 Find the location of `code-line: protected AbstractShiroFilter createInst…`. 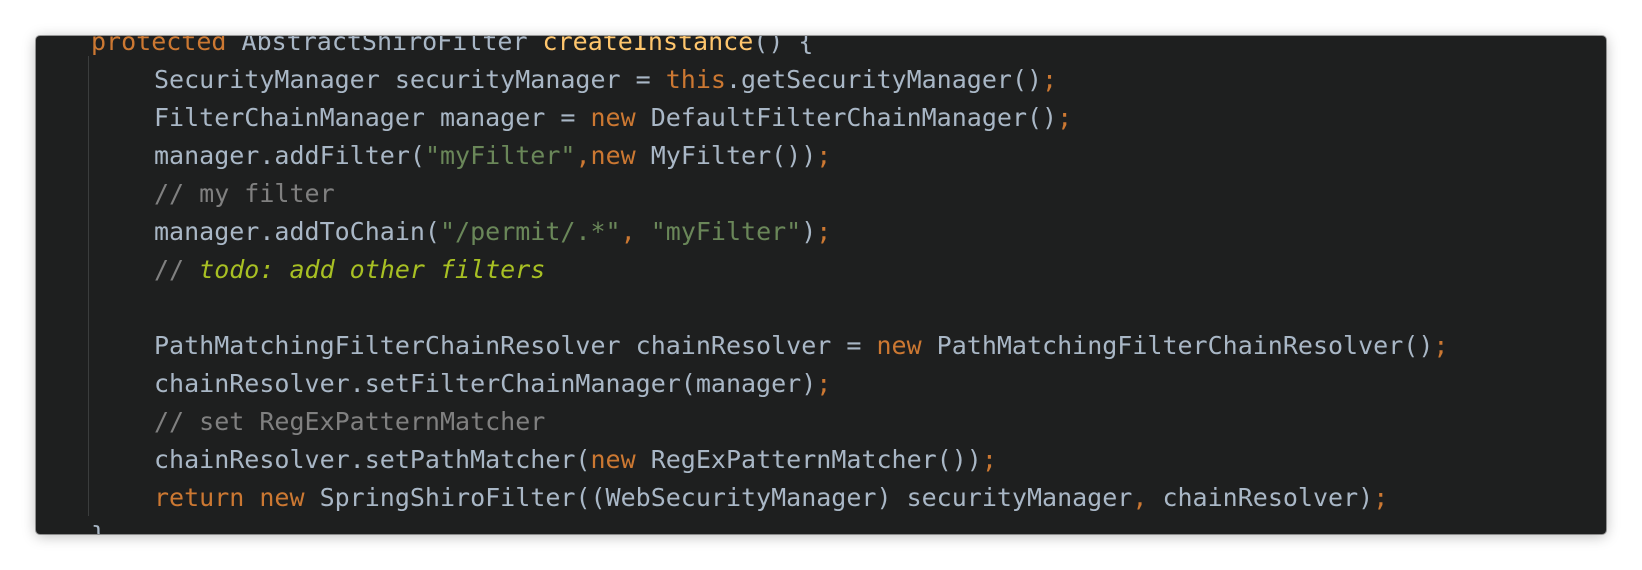

code-line: protected AbstractShiroFilter createInst… is located at coordinates (821, 48).